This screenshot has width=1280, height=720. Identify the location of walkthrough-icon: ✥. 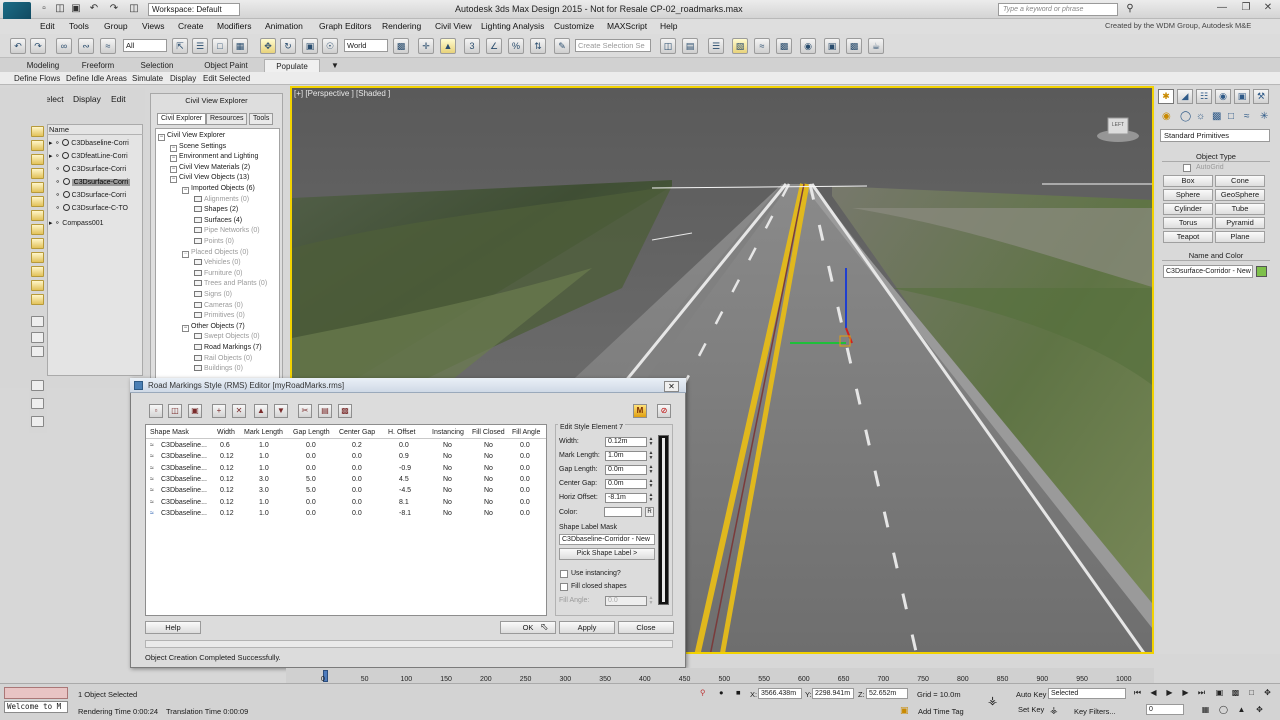
(1259, 710).